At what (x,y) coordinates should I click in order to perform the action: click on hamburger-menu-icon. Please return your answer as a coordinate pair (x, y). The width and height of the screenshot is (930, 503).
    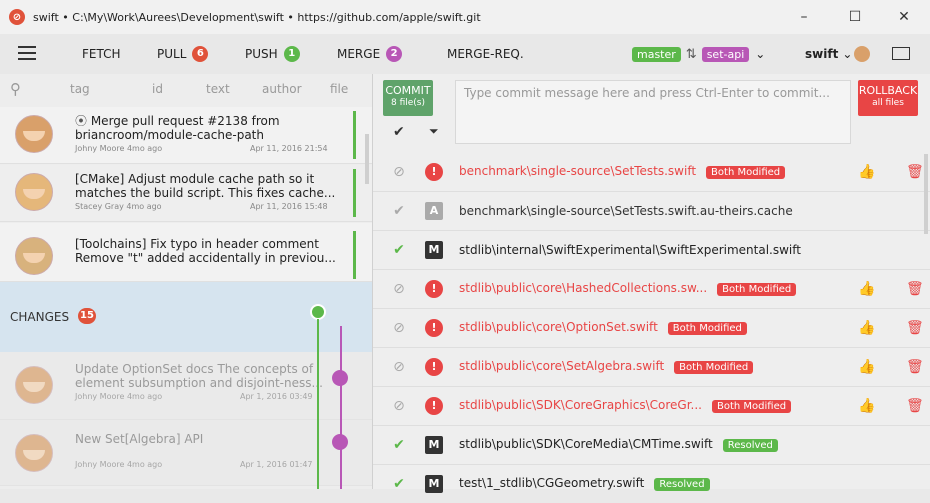
    Looking at the image, I should click on (27, 53).